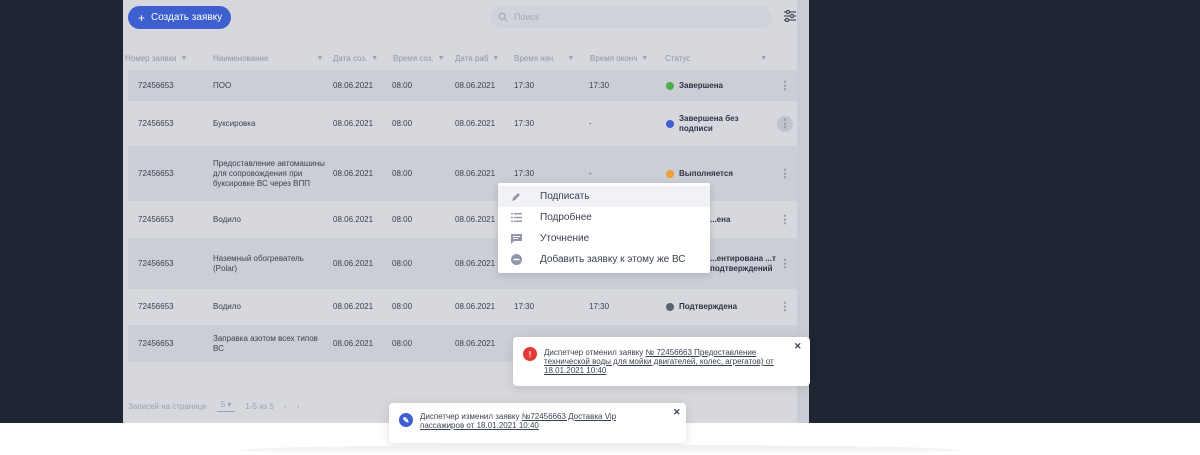 This screenshot has height=455, width=1200. I want to click on column-header: Номер заявки ▼, so click(156, 58).